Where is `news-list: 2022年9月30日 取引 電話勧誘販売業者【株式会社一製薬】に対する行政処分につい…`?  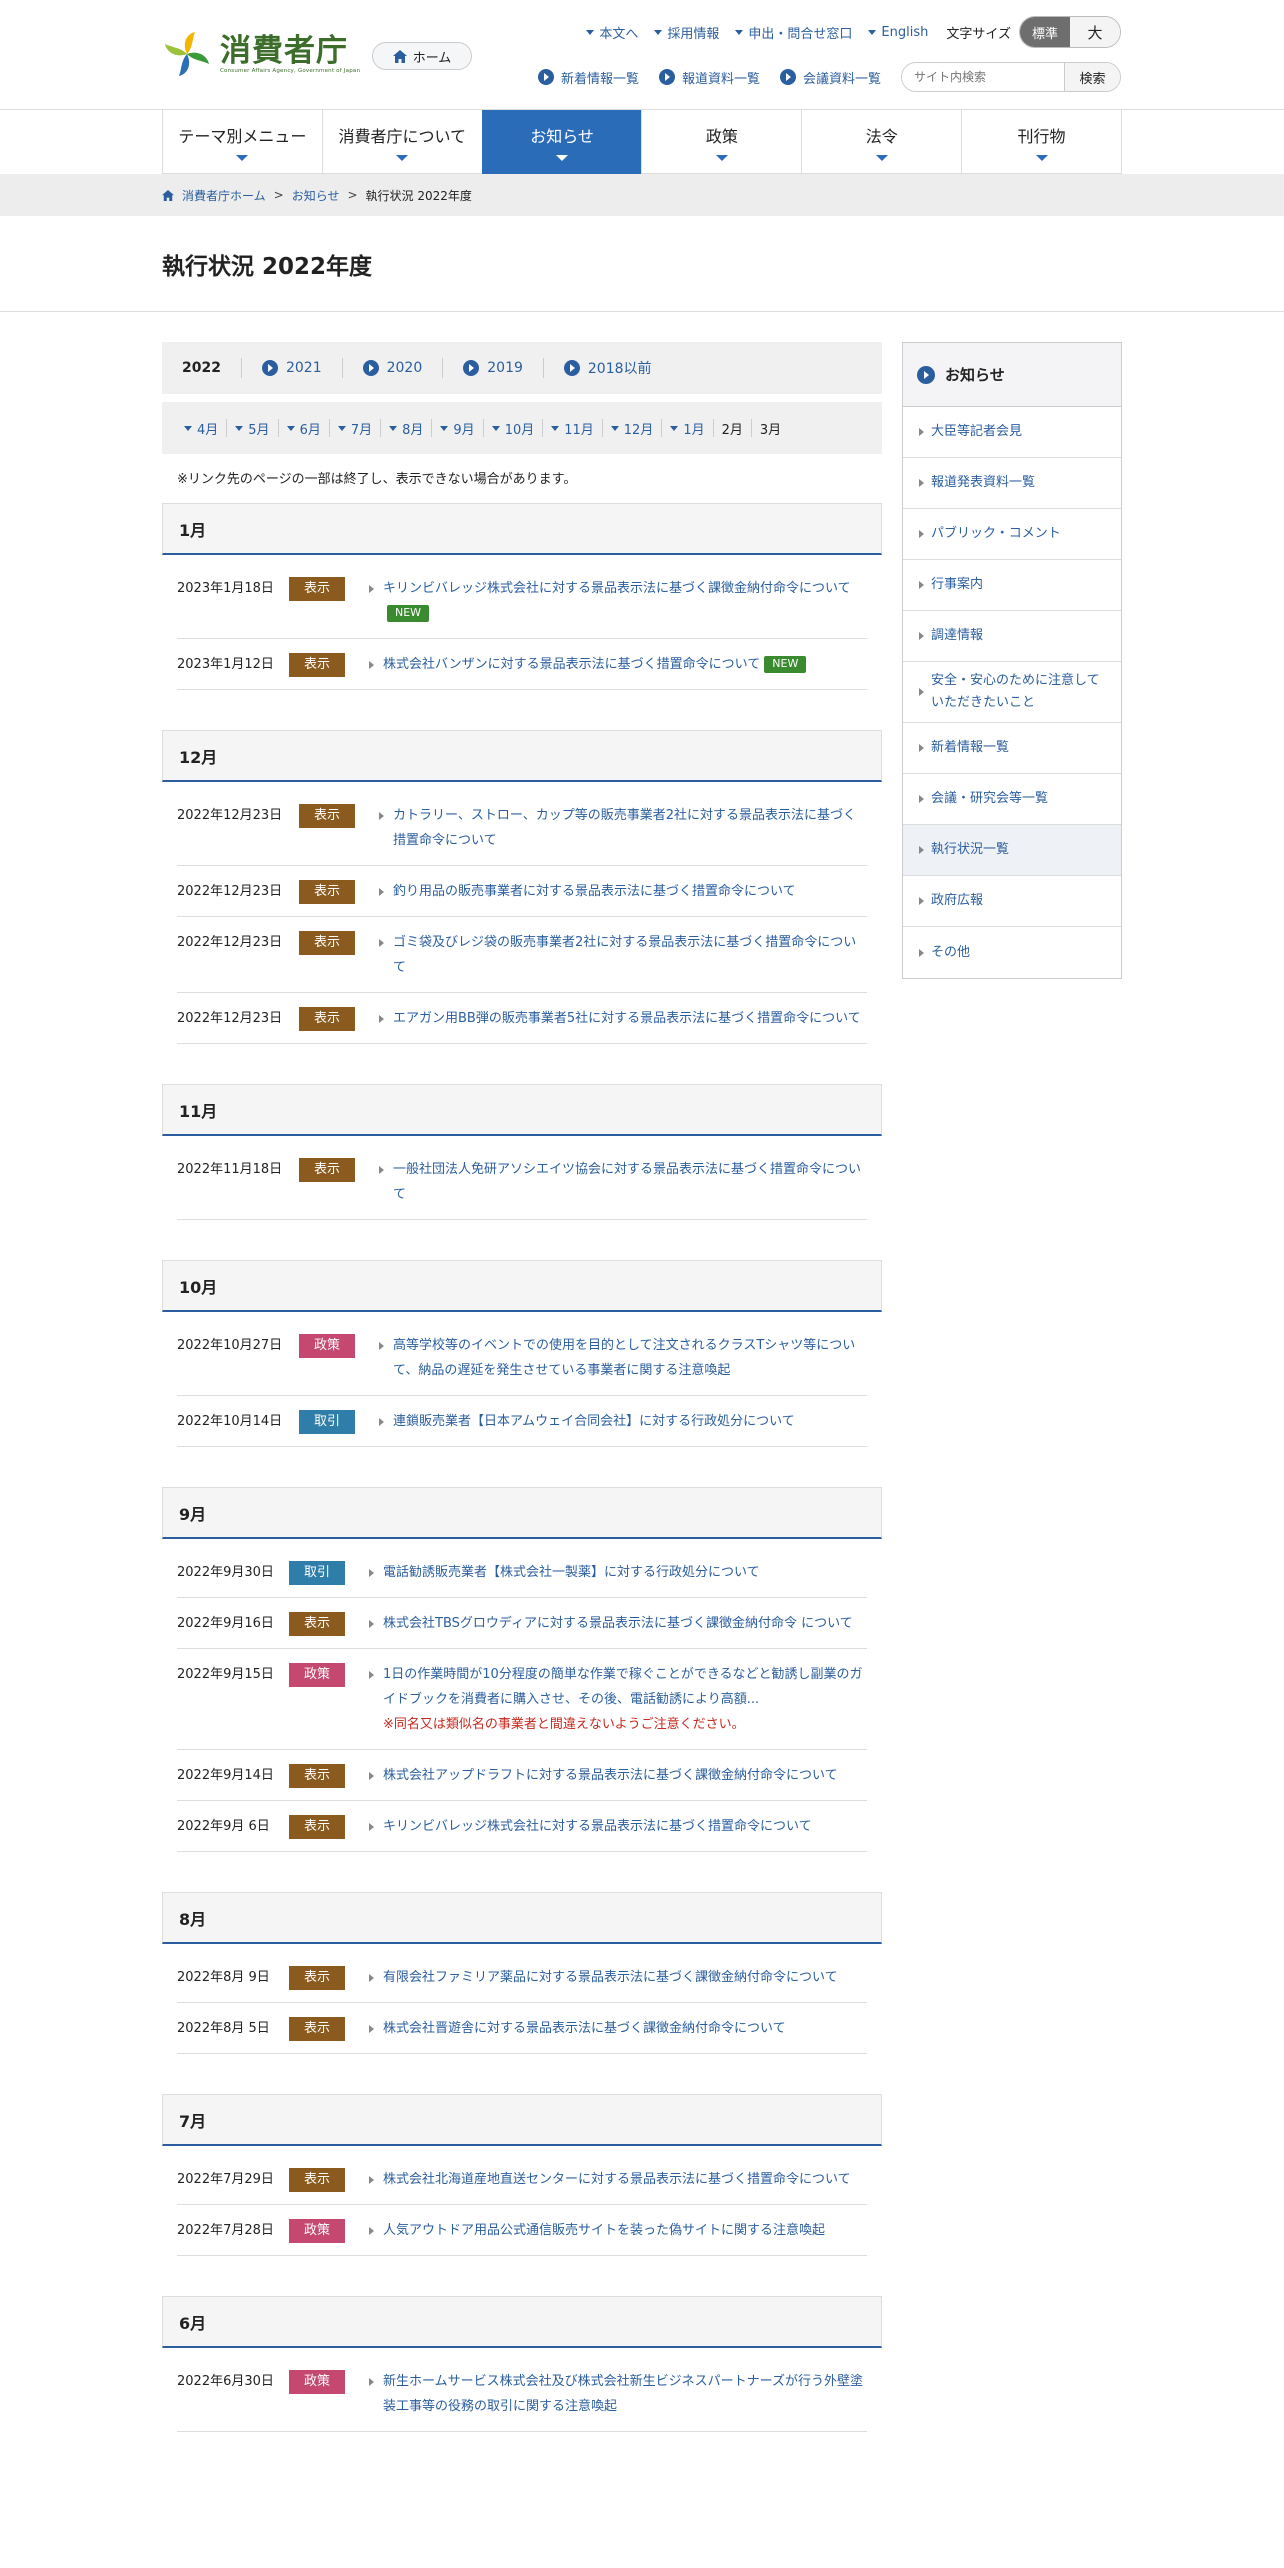
news-list: 2022年9月30日 取引 電話勧誘販売業者【株式会社一製薬】に対する行政処分につい… is located at coordinates (522, 1695).